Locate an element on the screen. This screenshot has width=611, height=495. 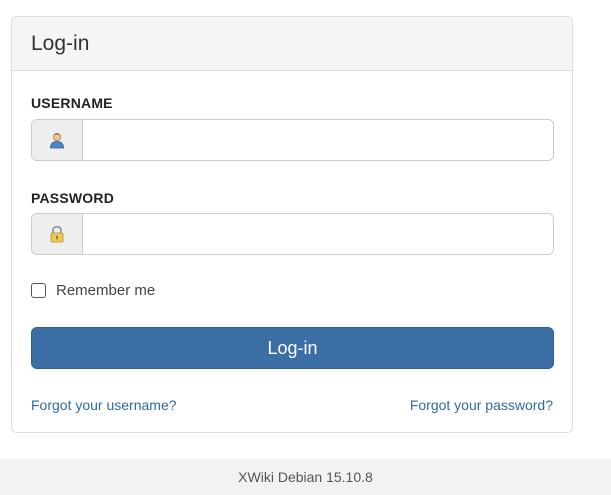
password-label: PASSWORD is located at coordinates (73, 198).